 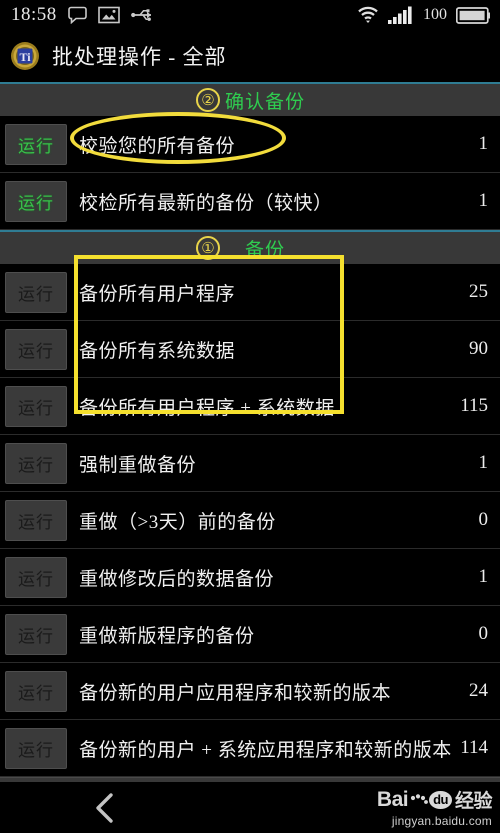 What do you see at coordinates (250, 463) in the screenshot?
I see `list-item: 运行 强制重做备份 1` at bounding box center [250, 463].